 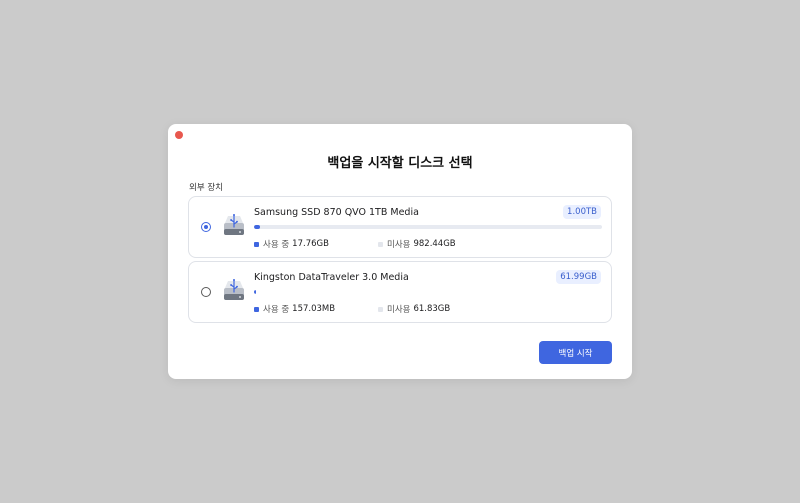 I want to click on disk-name: Kingston DataTraveler 3.0 Media, so click(x=331, y=277).